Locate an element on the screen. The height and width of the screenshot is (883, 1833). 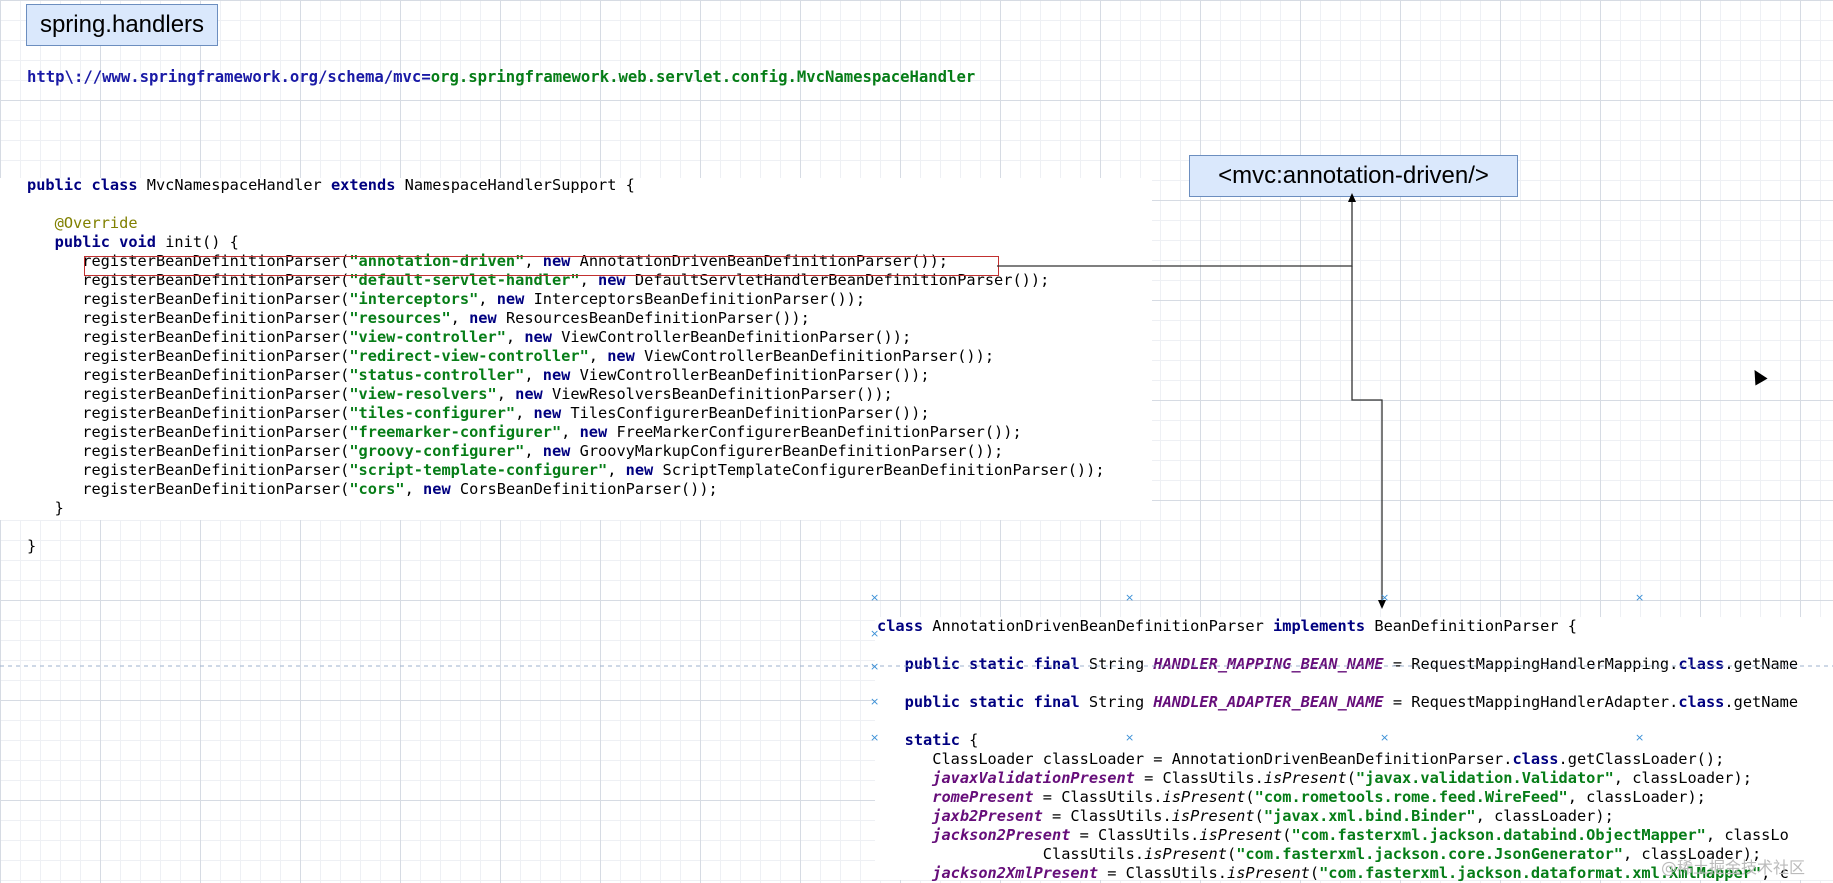
watermark: @稀土掘金技术社区 is located at coordinates (1732, 867).